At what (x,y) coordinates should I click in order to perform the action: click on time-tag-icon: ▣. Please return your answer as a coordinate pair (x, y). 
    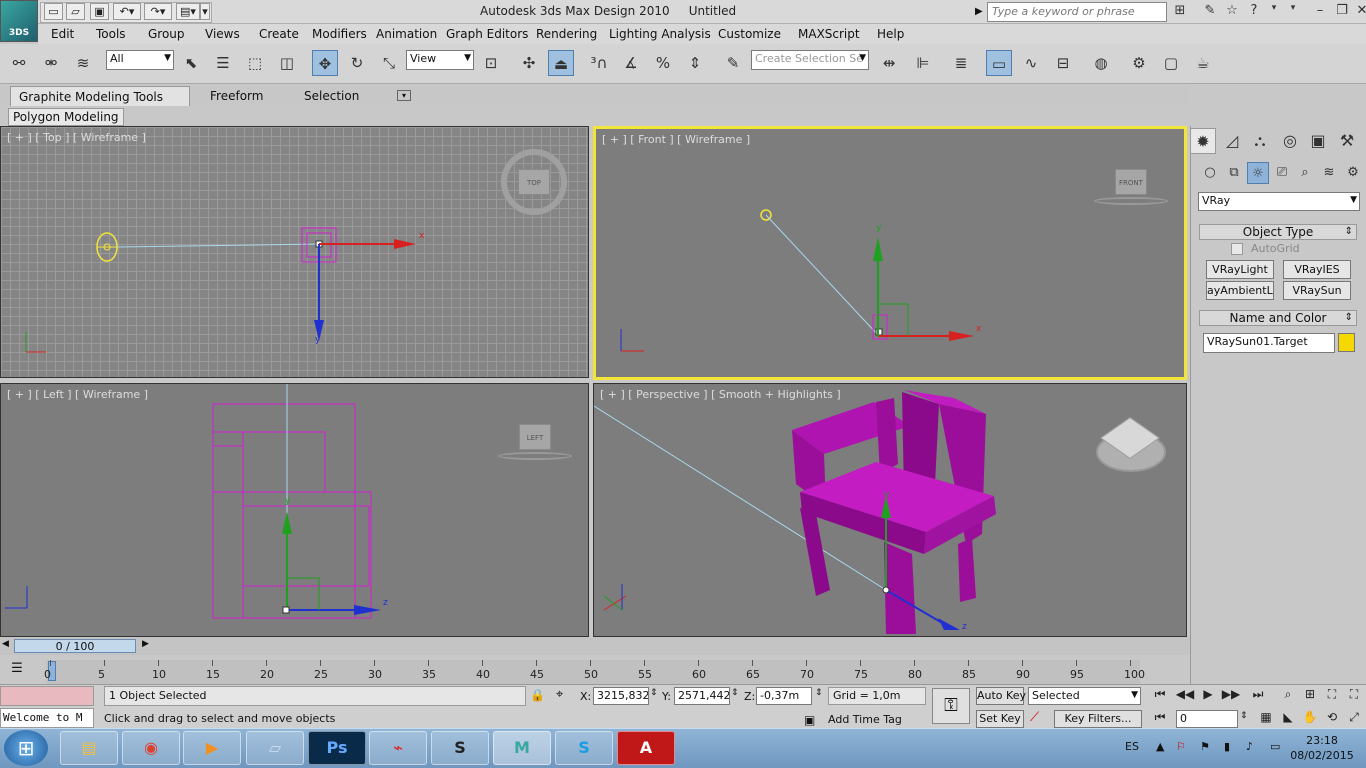
    Looking at the image, I should click on (809, 720).